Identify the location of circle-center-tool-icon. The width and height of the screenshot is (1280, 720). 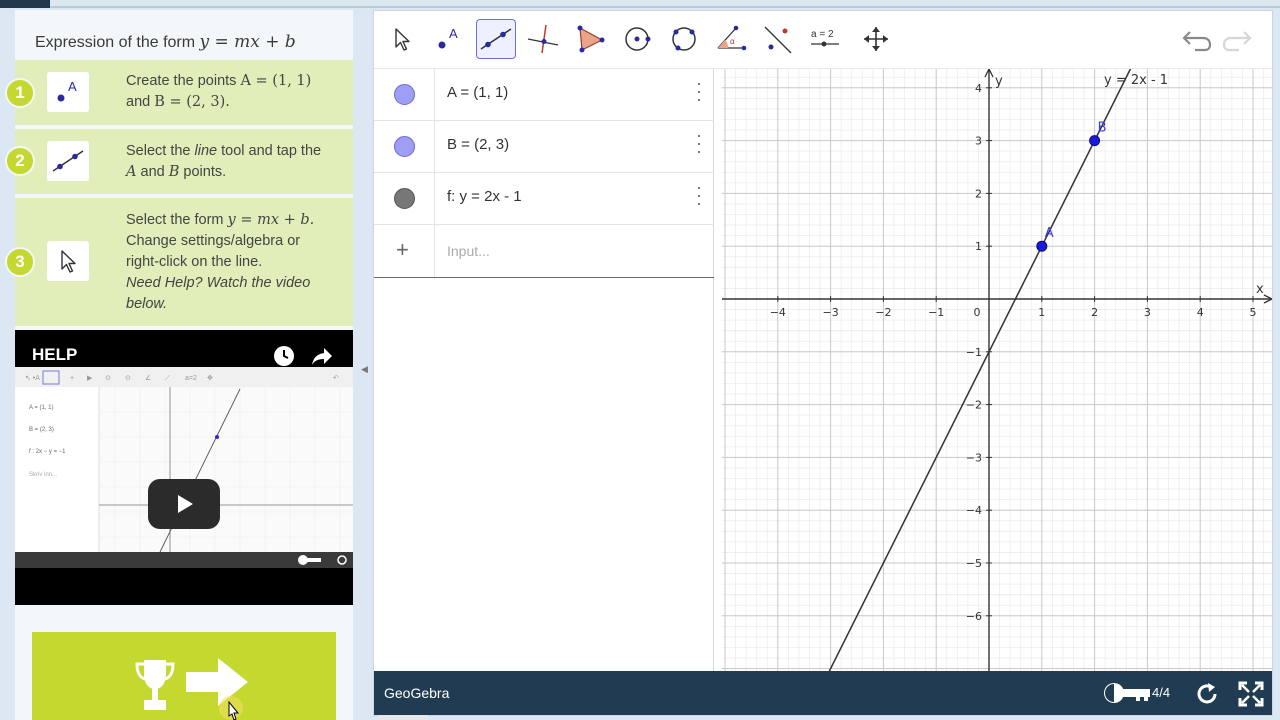
(637, 39).